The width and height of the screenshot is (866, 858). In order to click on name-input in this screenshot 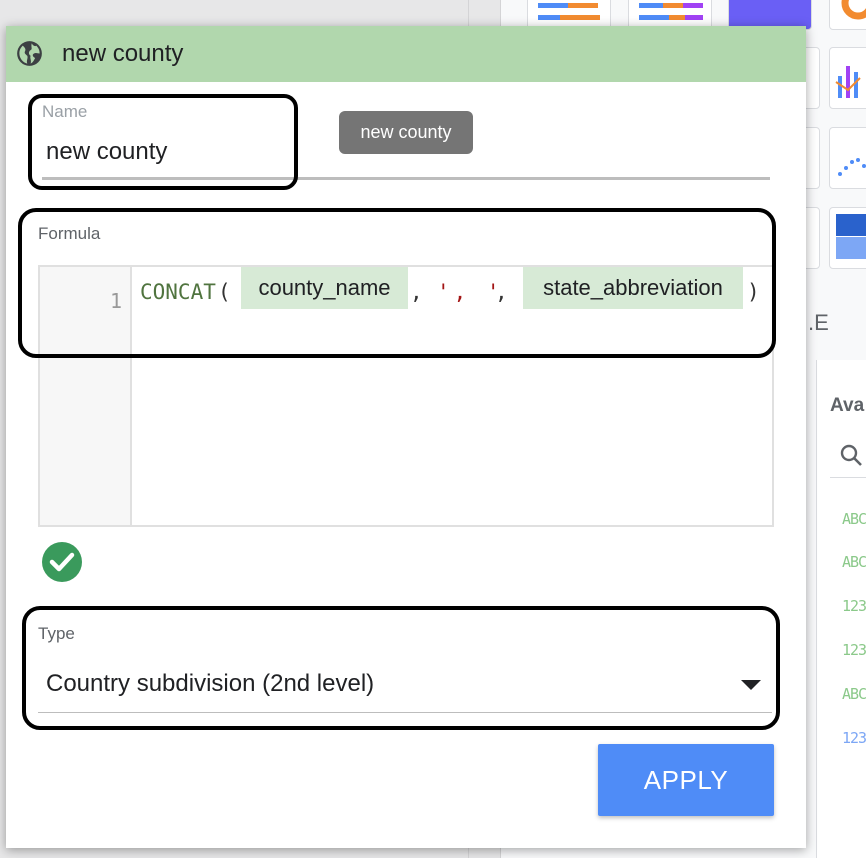, I will do `click(160, 152)`.